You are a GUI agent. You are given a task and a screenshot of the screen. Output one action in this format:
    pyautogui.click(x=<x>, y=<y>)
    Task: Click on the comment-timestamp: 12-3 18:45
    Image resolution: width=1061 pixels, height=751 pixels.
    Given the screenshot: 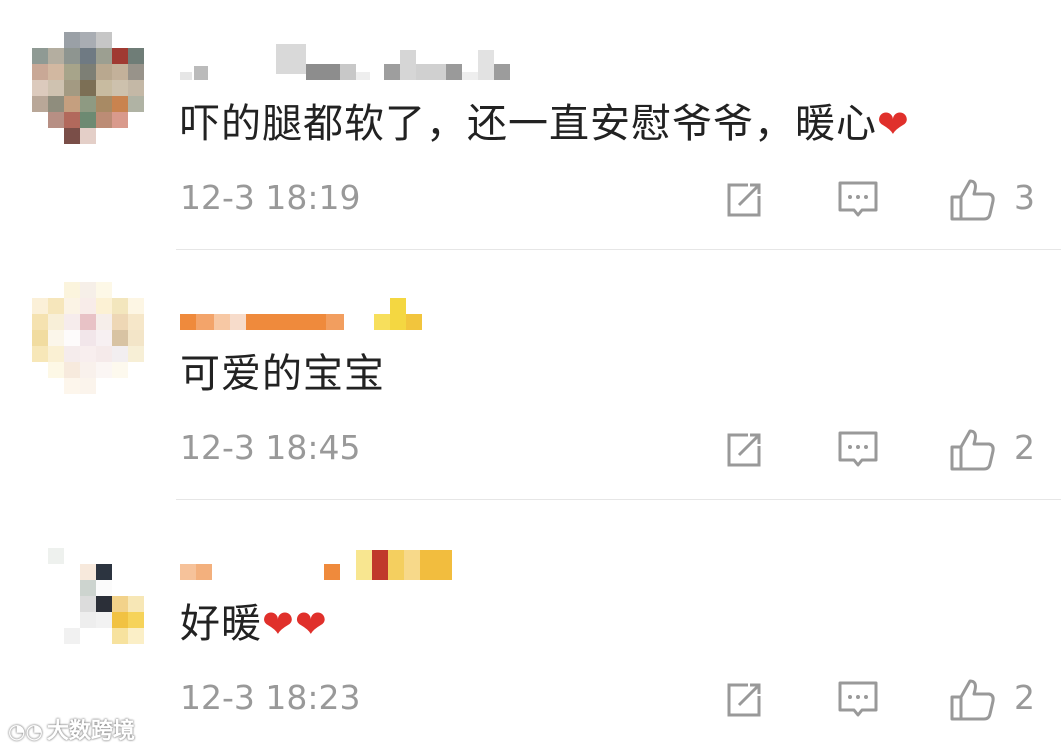 What is the action you would take?
    pyautogui.click(x=270, y=447)
    